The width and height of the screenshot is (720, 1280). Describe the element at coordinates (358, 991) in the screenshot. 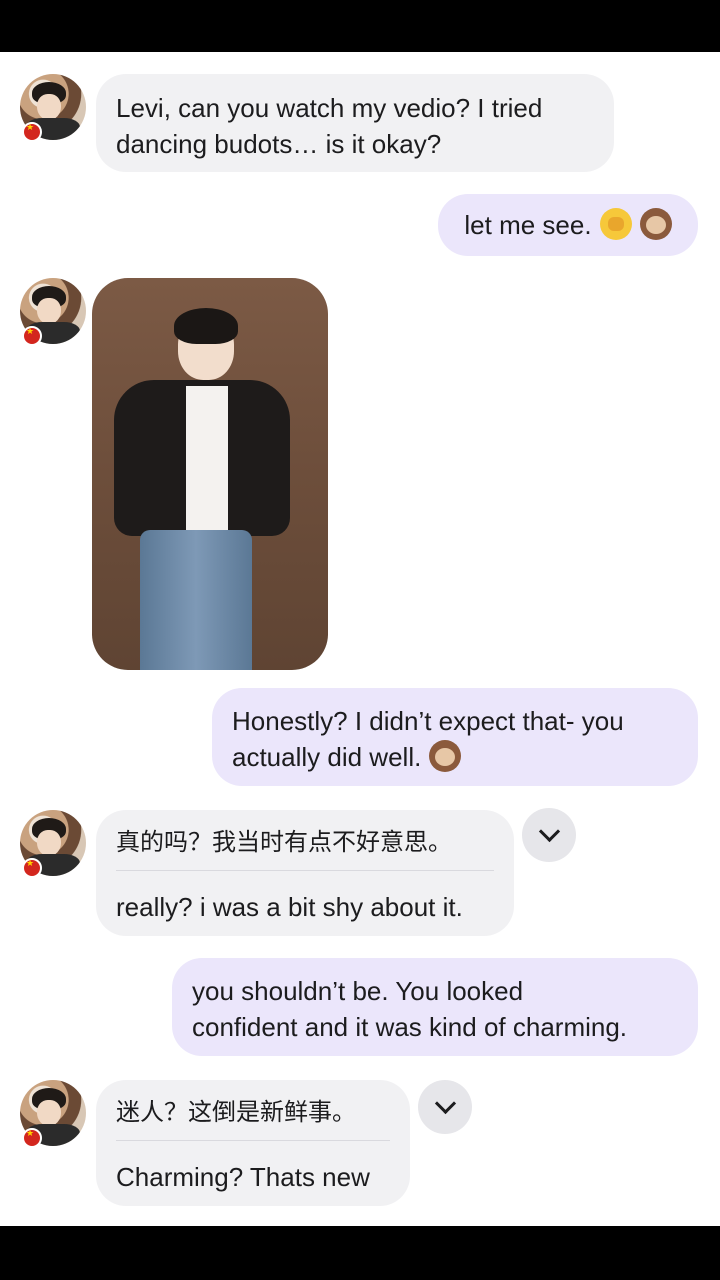

I see `message-text-line-1: you shouldn’t be. You looked` at that location.